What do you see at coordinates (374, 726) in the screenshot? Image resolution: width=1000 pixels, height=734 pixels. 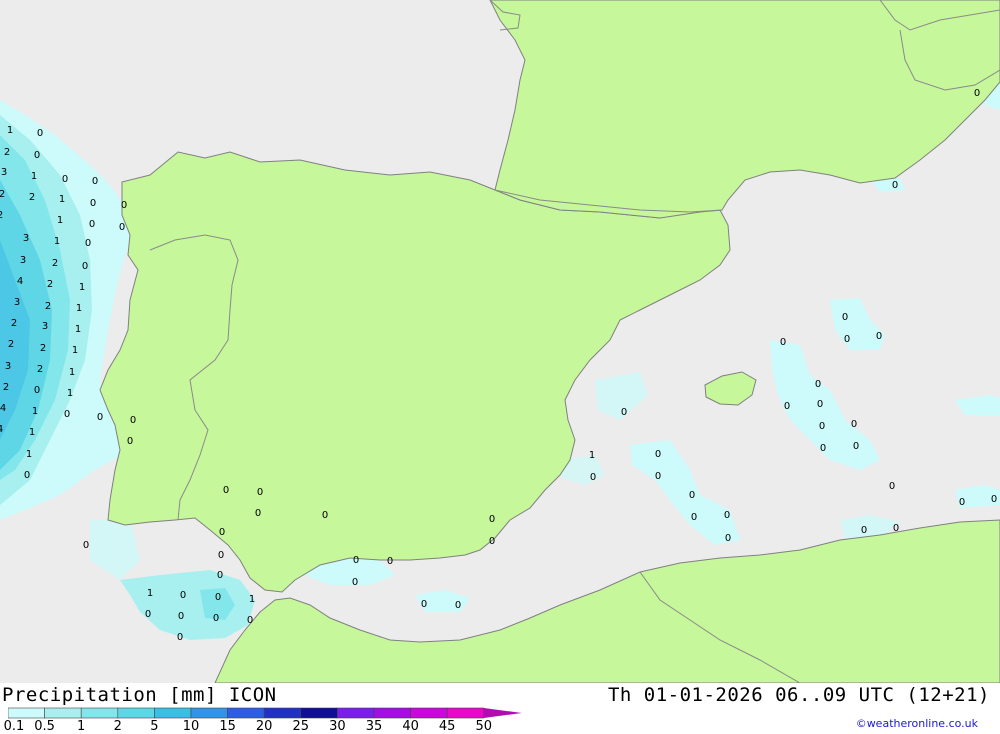 I see `colorbar-label: 35` at bounding box center [374, 726].